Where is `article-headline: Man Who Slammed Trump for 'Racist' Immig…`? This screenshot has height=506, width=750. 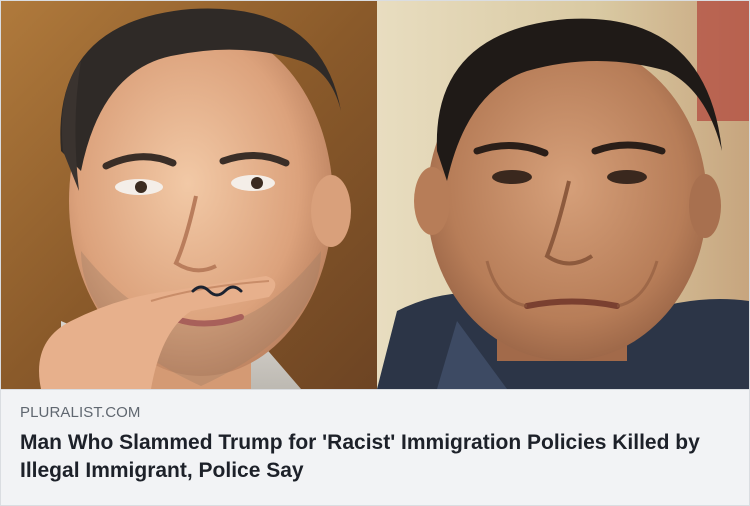 article-headline: Man Who Slammed Trump for 'Racist' Immig… is located at coordinates (370, 457).